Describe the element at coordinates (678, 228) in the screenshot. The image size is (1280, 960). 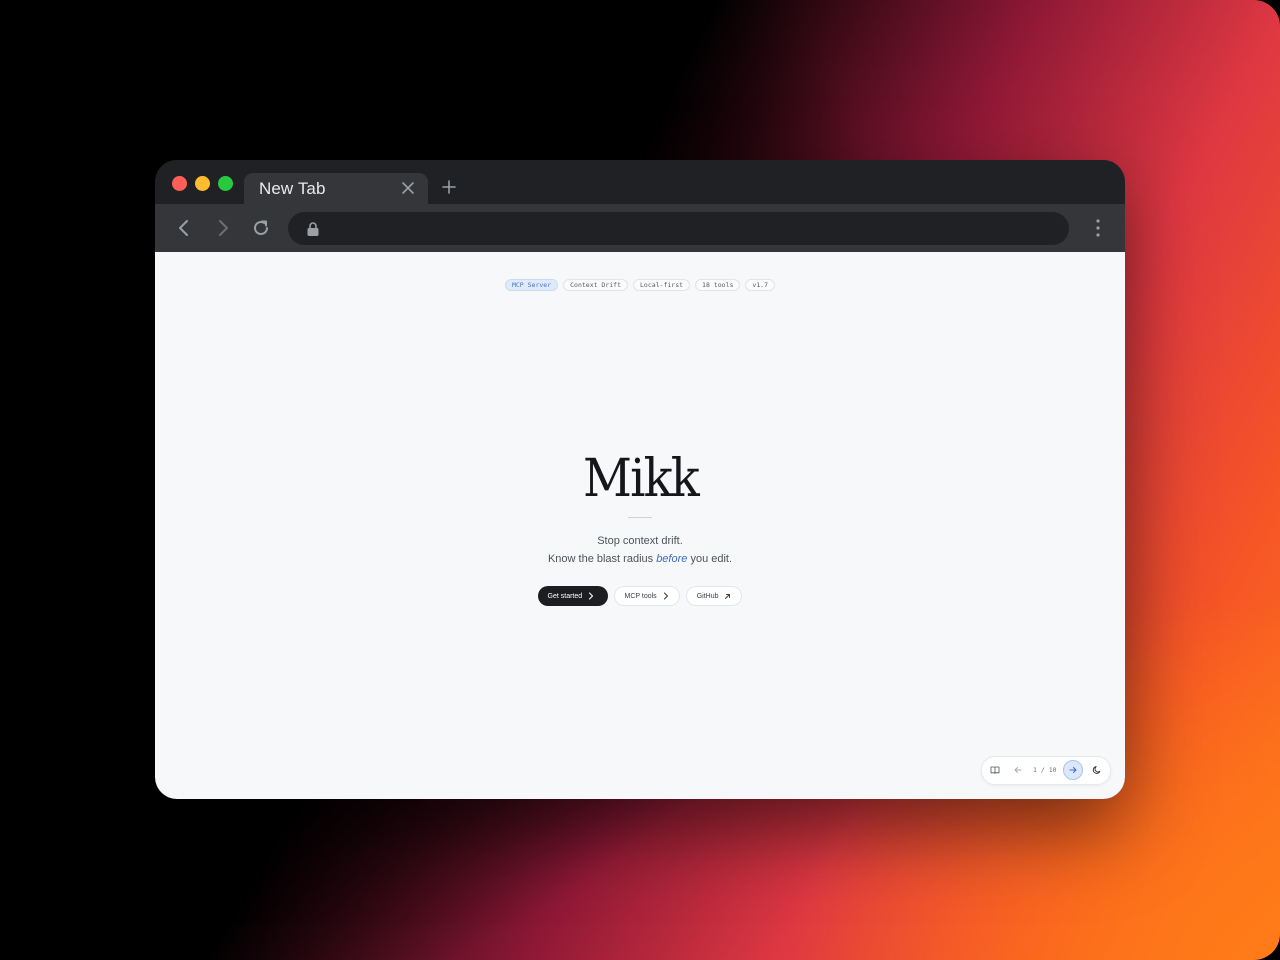
I see `address-bar` at that location.